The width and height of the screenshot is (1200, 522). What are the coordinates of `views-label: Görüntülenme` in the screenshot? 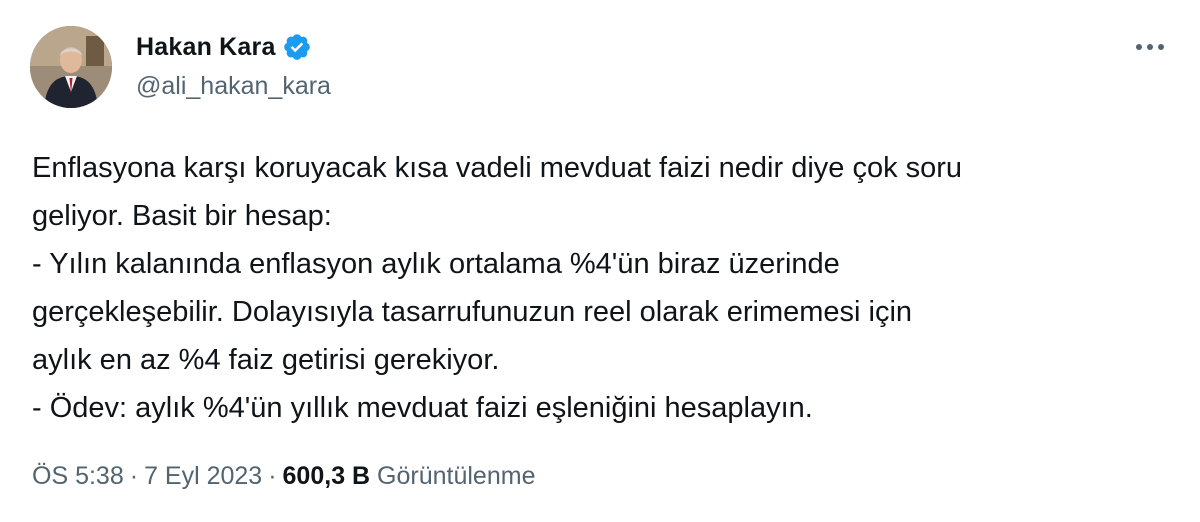 It's located at (456, 476).